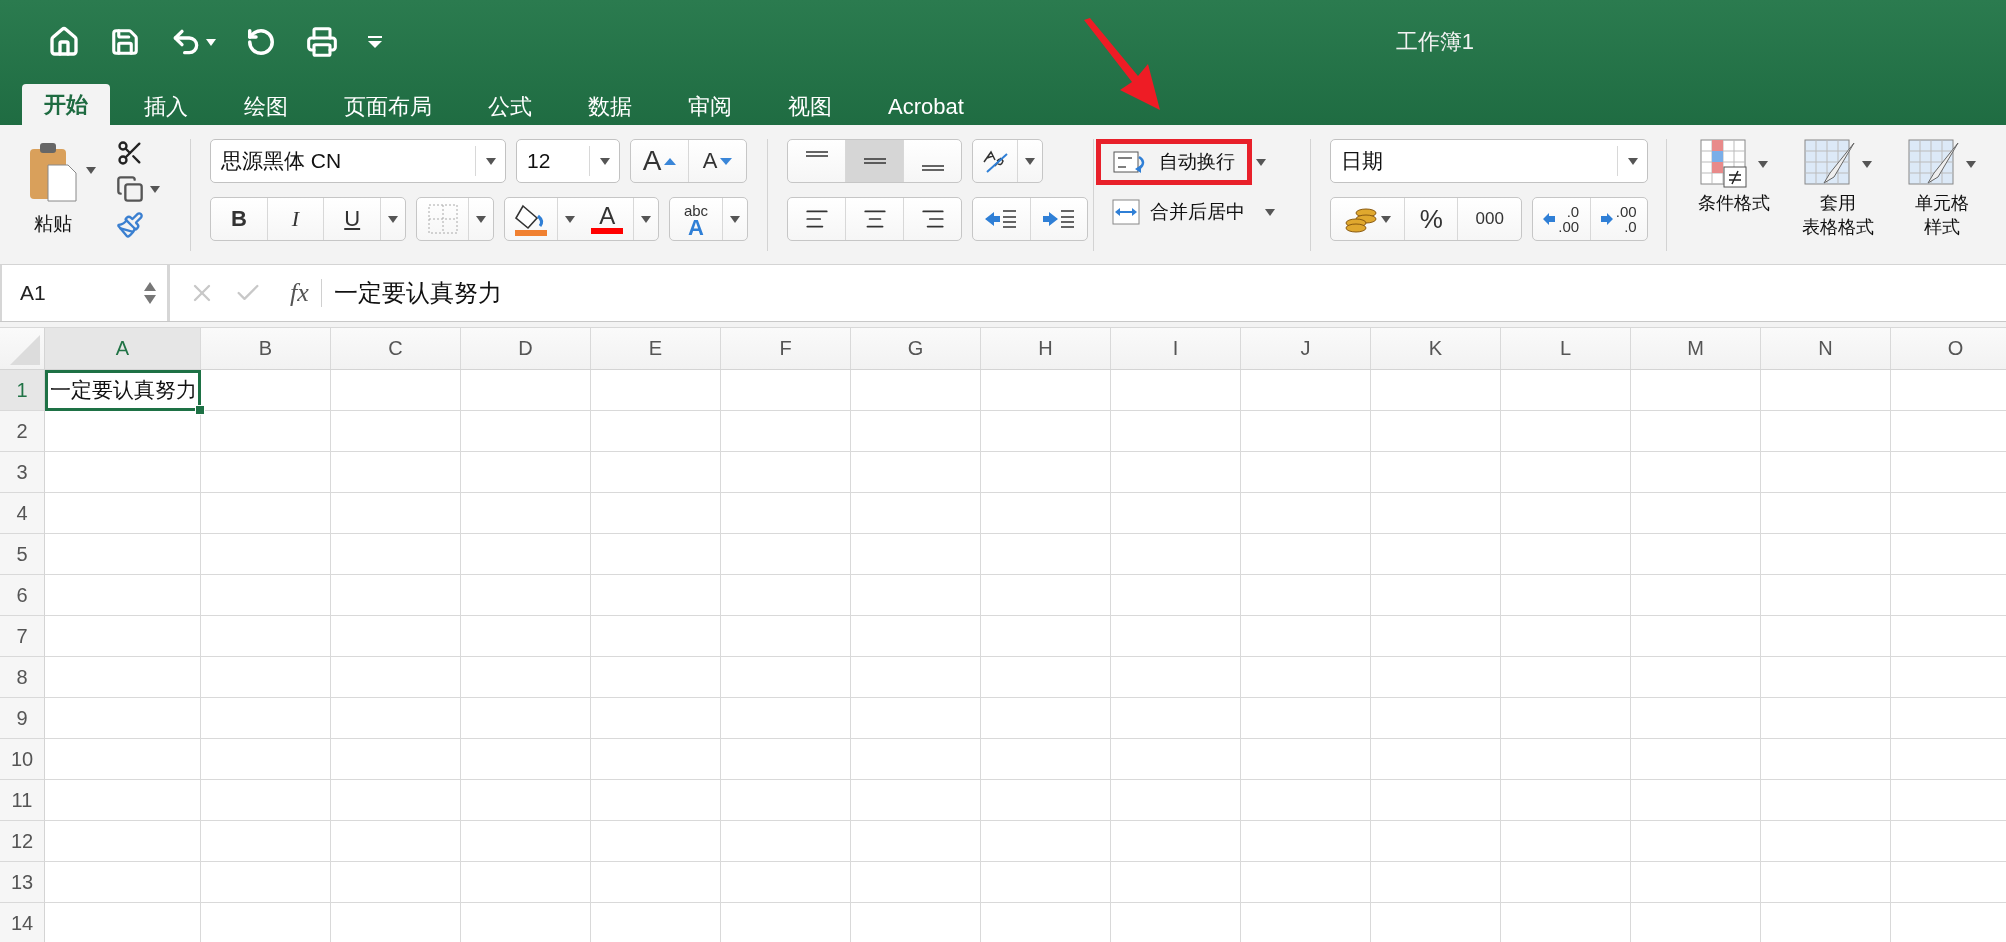  Describe the element at coordinates (656, 348) in the screenshot. I see `column-header: E` at that location.